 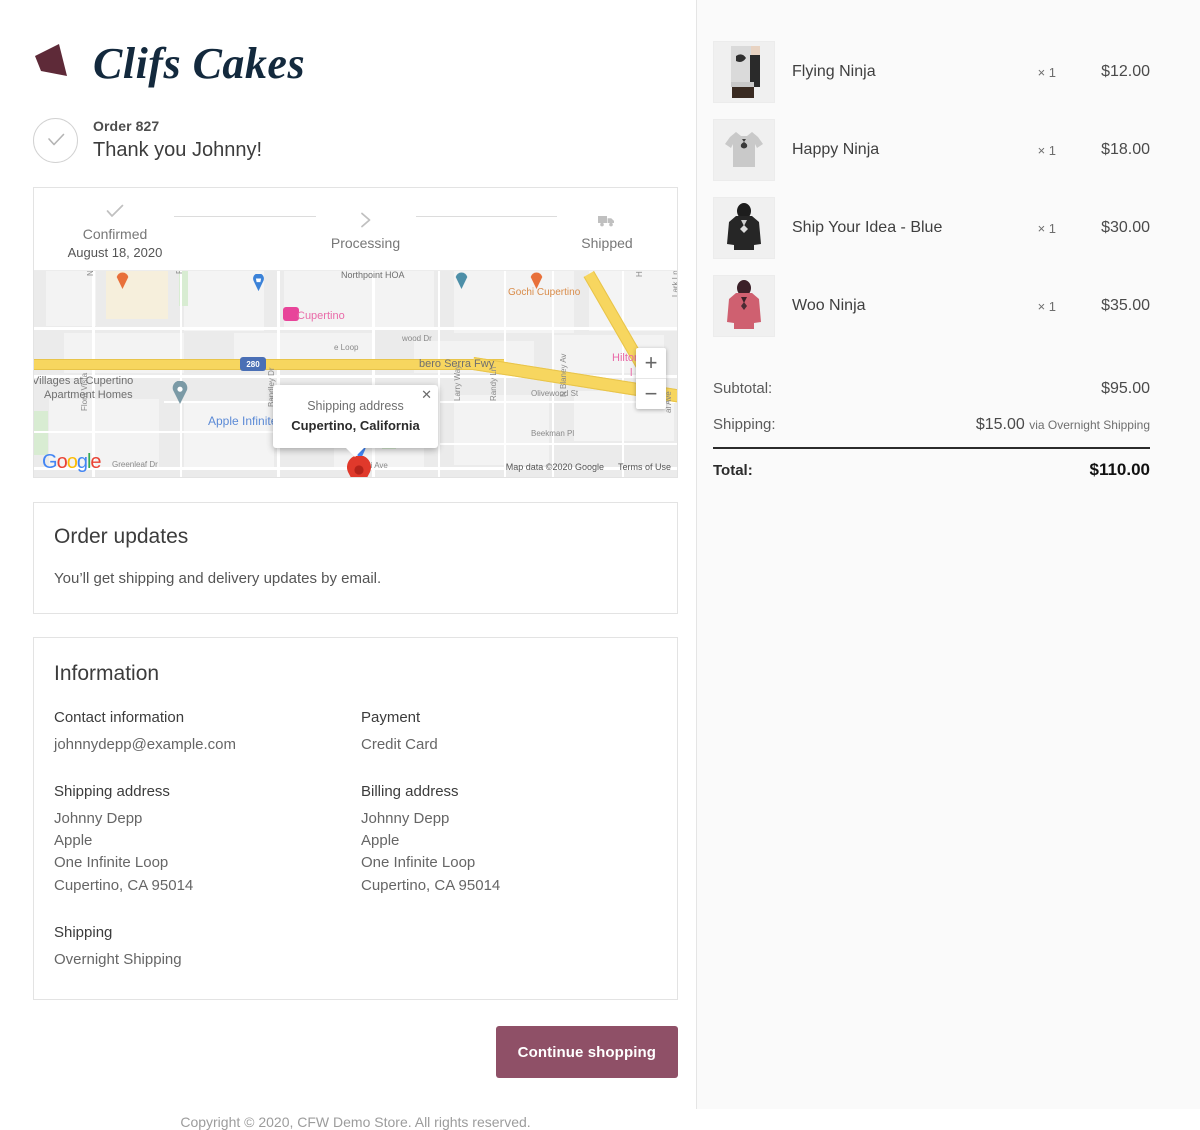 What do you see at coordinates (366, 231) in the screenshot?
I see `status-step-processing: Processing` at bounding box center [366, 231].